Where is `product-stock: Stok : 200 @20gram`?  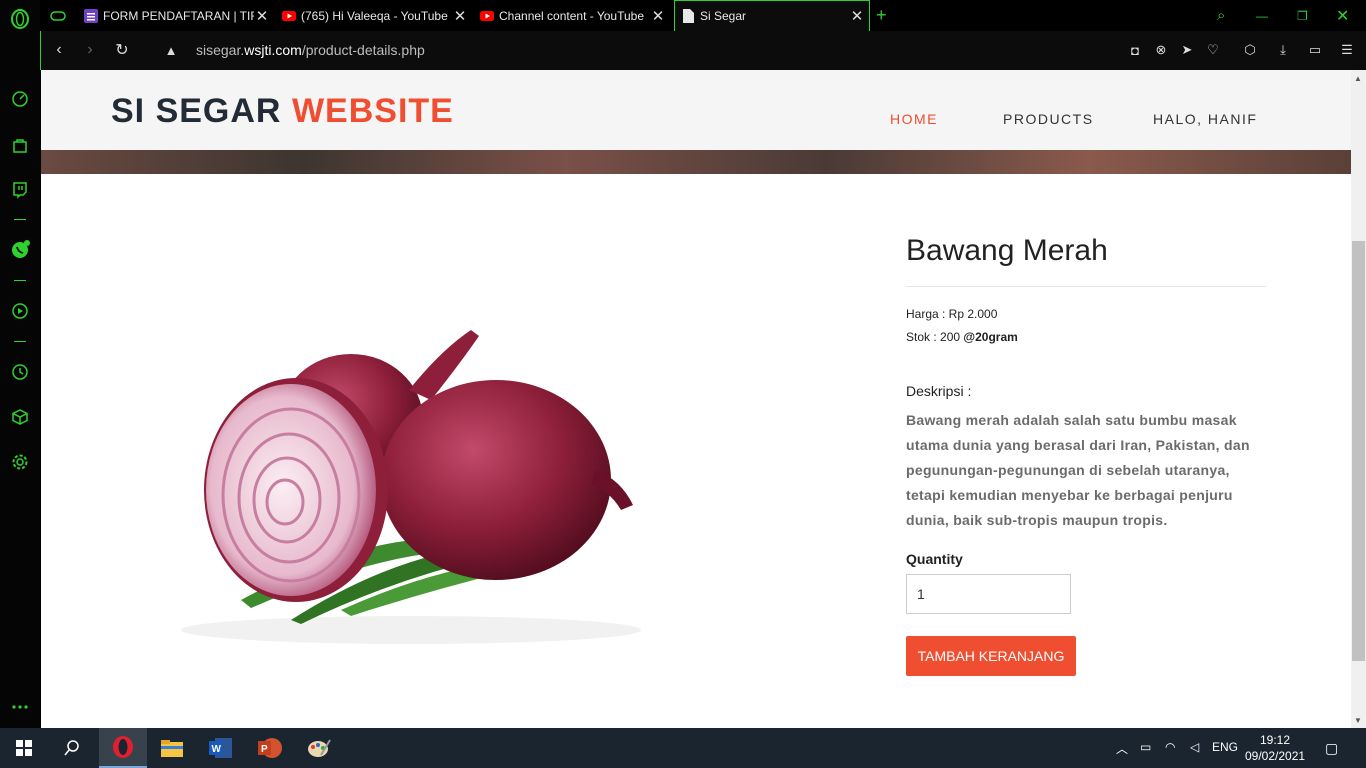 product-stock: Stok : 200 @20gram is located at coordinates (962, 337).